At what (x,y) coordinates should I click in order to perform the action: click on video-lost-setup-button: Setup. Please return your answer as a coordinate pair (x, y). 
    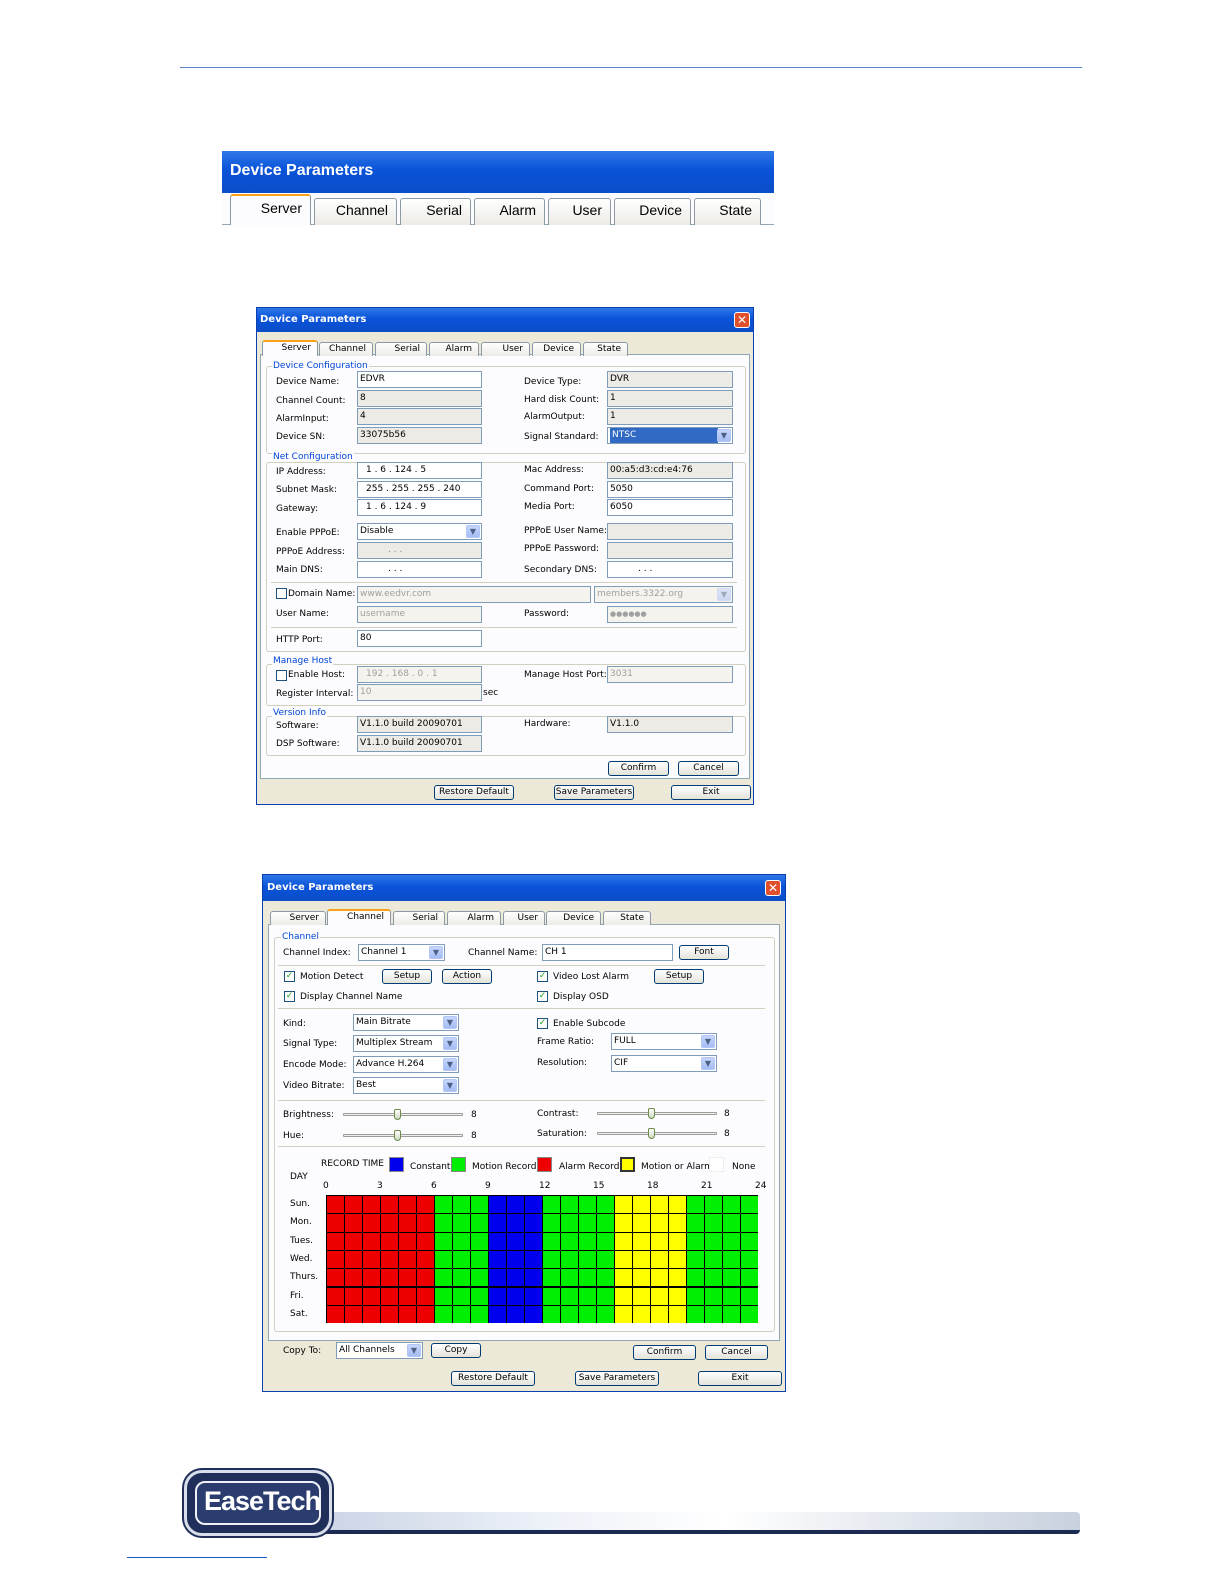
    Looking at the image, I should click on (679, 976).